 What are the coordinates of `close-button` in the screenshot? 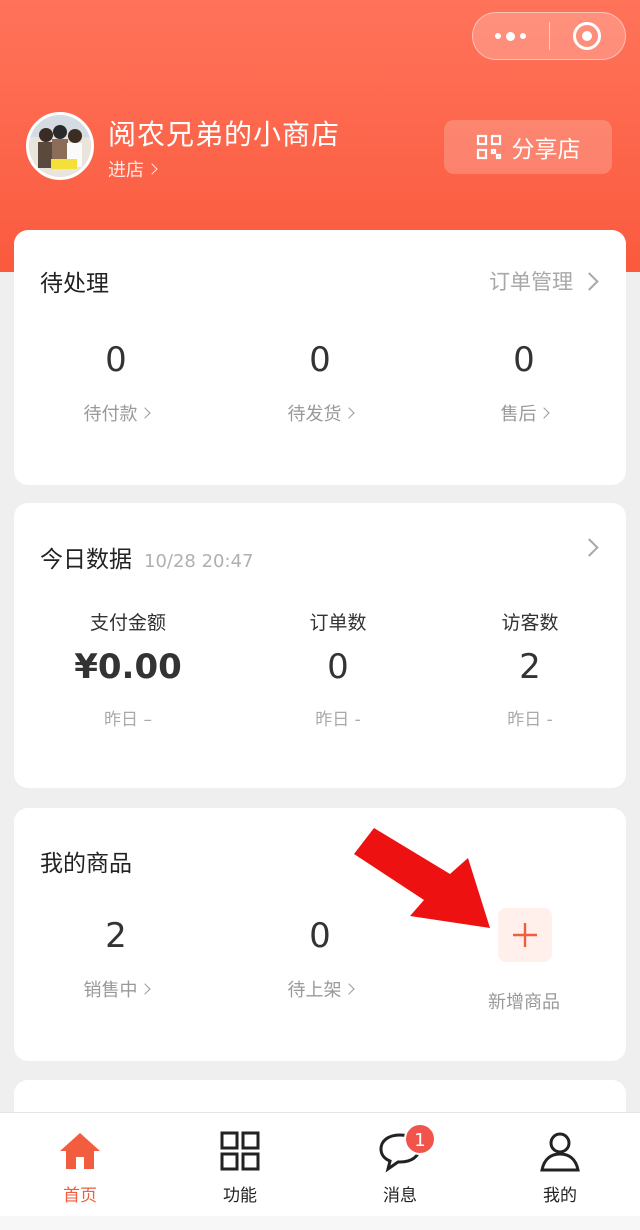 It's located at (588, 36).